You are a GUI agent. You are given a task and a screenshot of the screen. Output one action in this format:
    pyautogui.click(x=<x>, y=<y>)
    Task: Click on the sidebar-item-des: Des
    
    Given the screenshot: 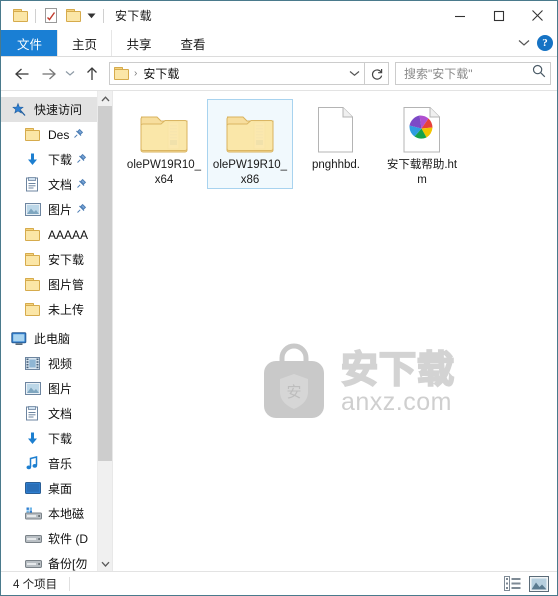 What is the action you would take?
    pyautogui.click(x=56, y=134)
    